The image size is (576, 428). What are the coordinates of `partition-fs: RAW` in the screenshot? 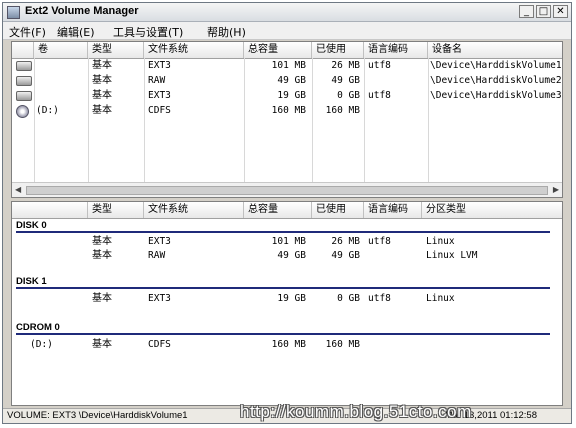 It's located at (157, 255).